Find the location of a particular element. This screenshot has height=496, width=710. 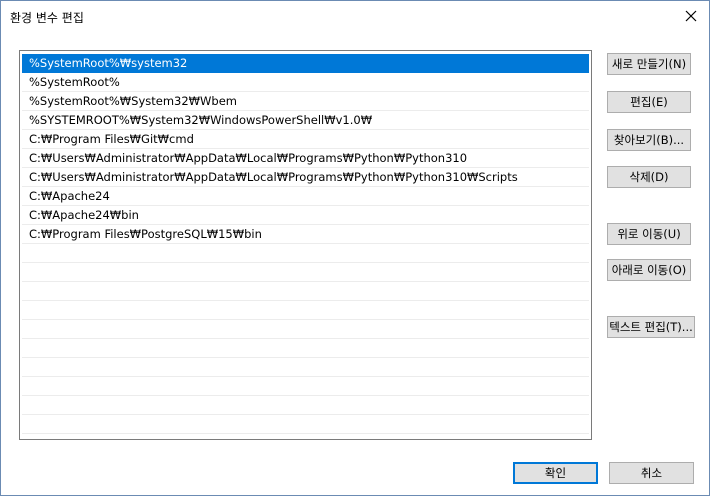

title-bar: 환경 변수 편집 is located at coordinates (355, 16).